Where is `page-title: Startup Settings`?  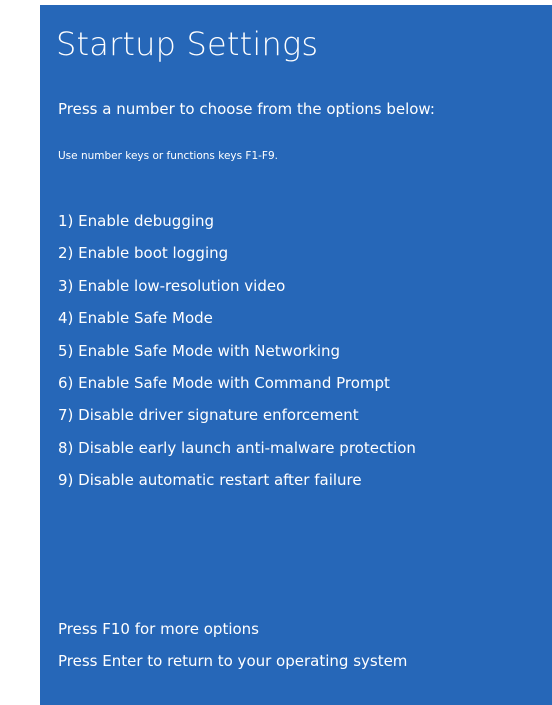
page-title: Startup Settings is located at coordinates (187, 44).